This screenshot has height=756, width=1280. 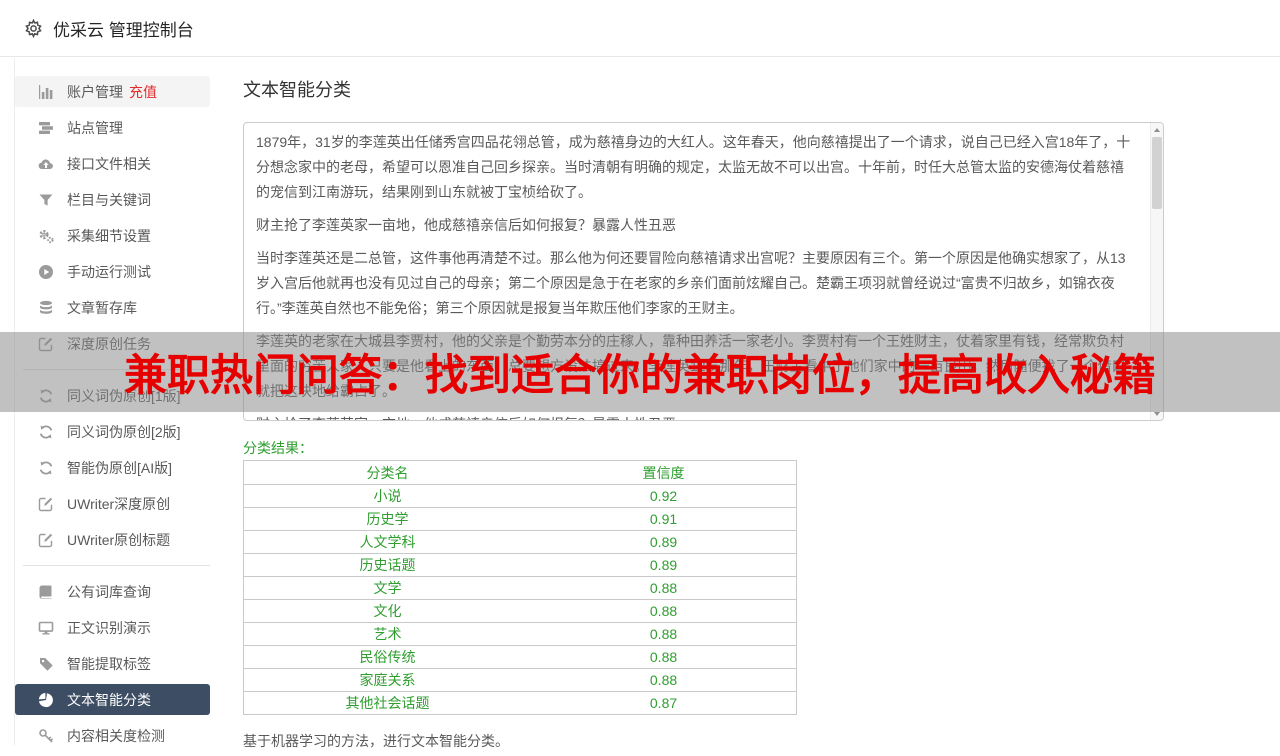 What do you see at coordinates (109, 699) in the screenshot?
I see `sidebar-item-label: 文本智能分类` at bounding box center [109, 699].